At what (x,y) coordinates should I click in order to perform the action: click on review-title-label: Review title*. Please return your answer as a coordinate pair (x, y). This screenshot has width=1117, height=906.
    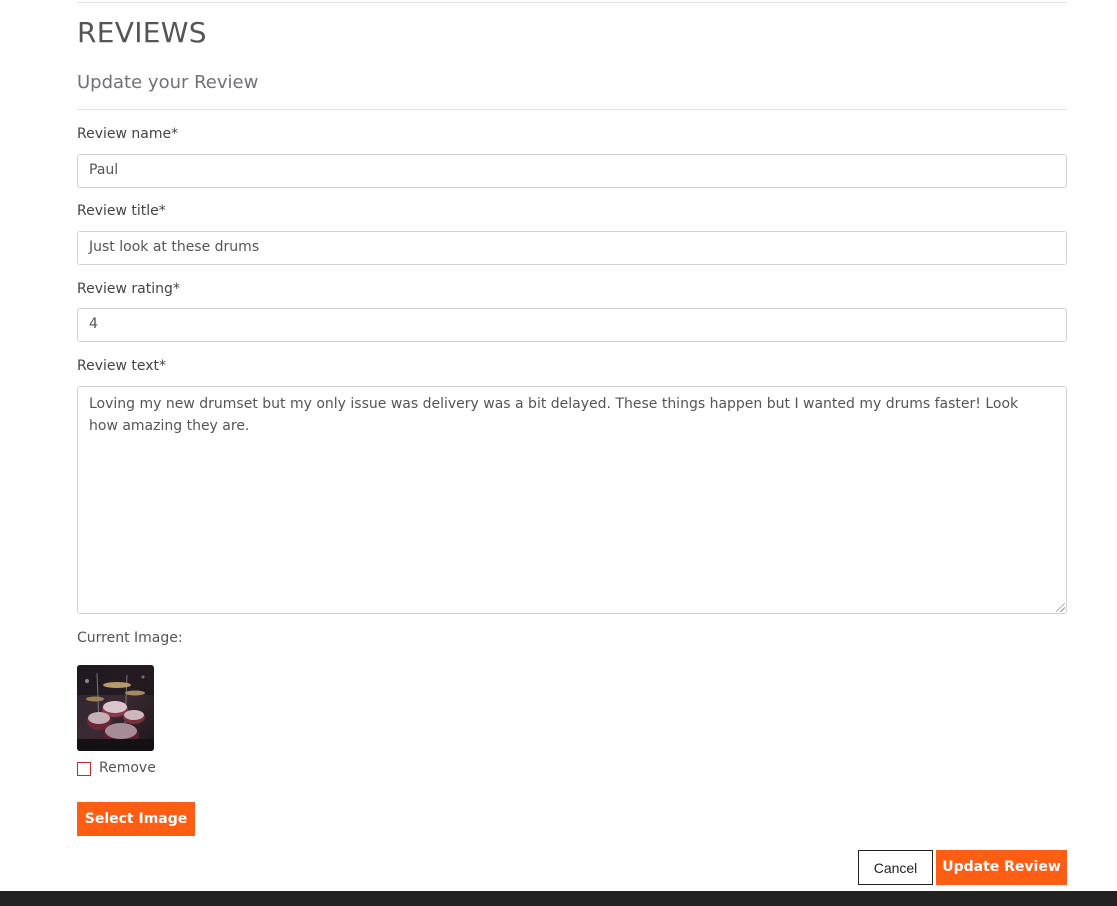
    Looking at the image, I should click on (121, 211).